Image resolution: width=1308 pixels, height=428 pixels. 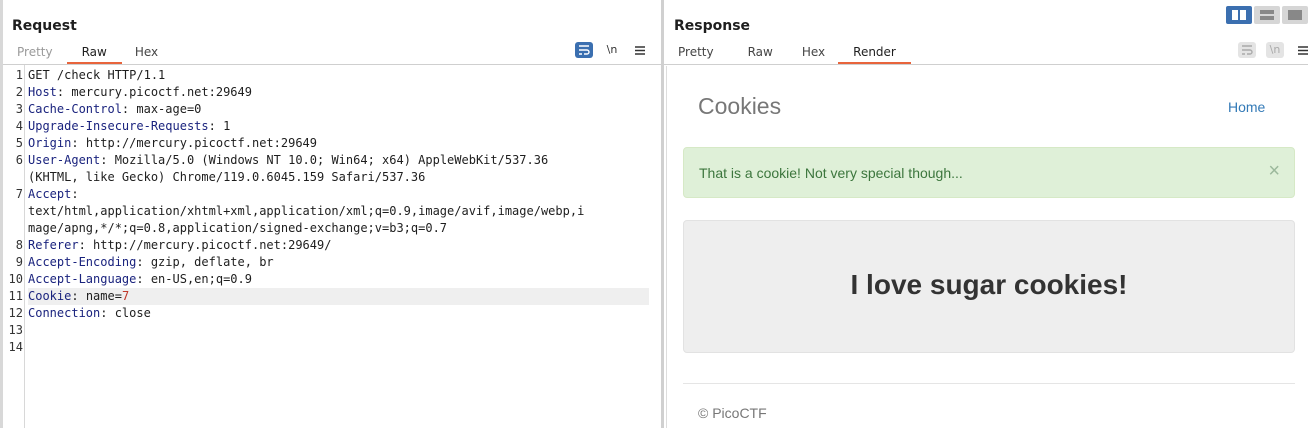 What do you see at coordinates (15, 330) in the screenshot?
I see `line-number: 13` at bounding box center [15, 330].